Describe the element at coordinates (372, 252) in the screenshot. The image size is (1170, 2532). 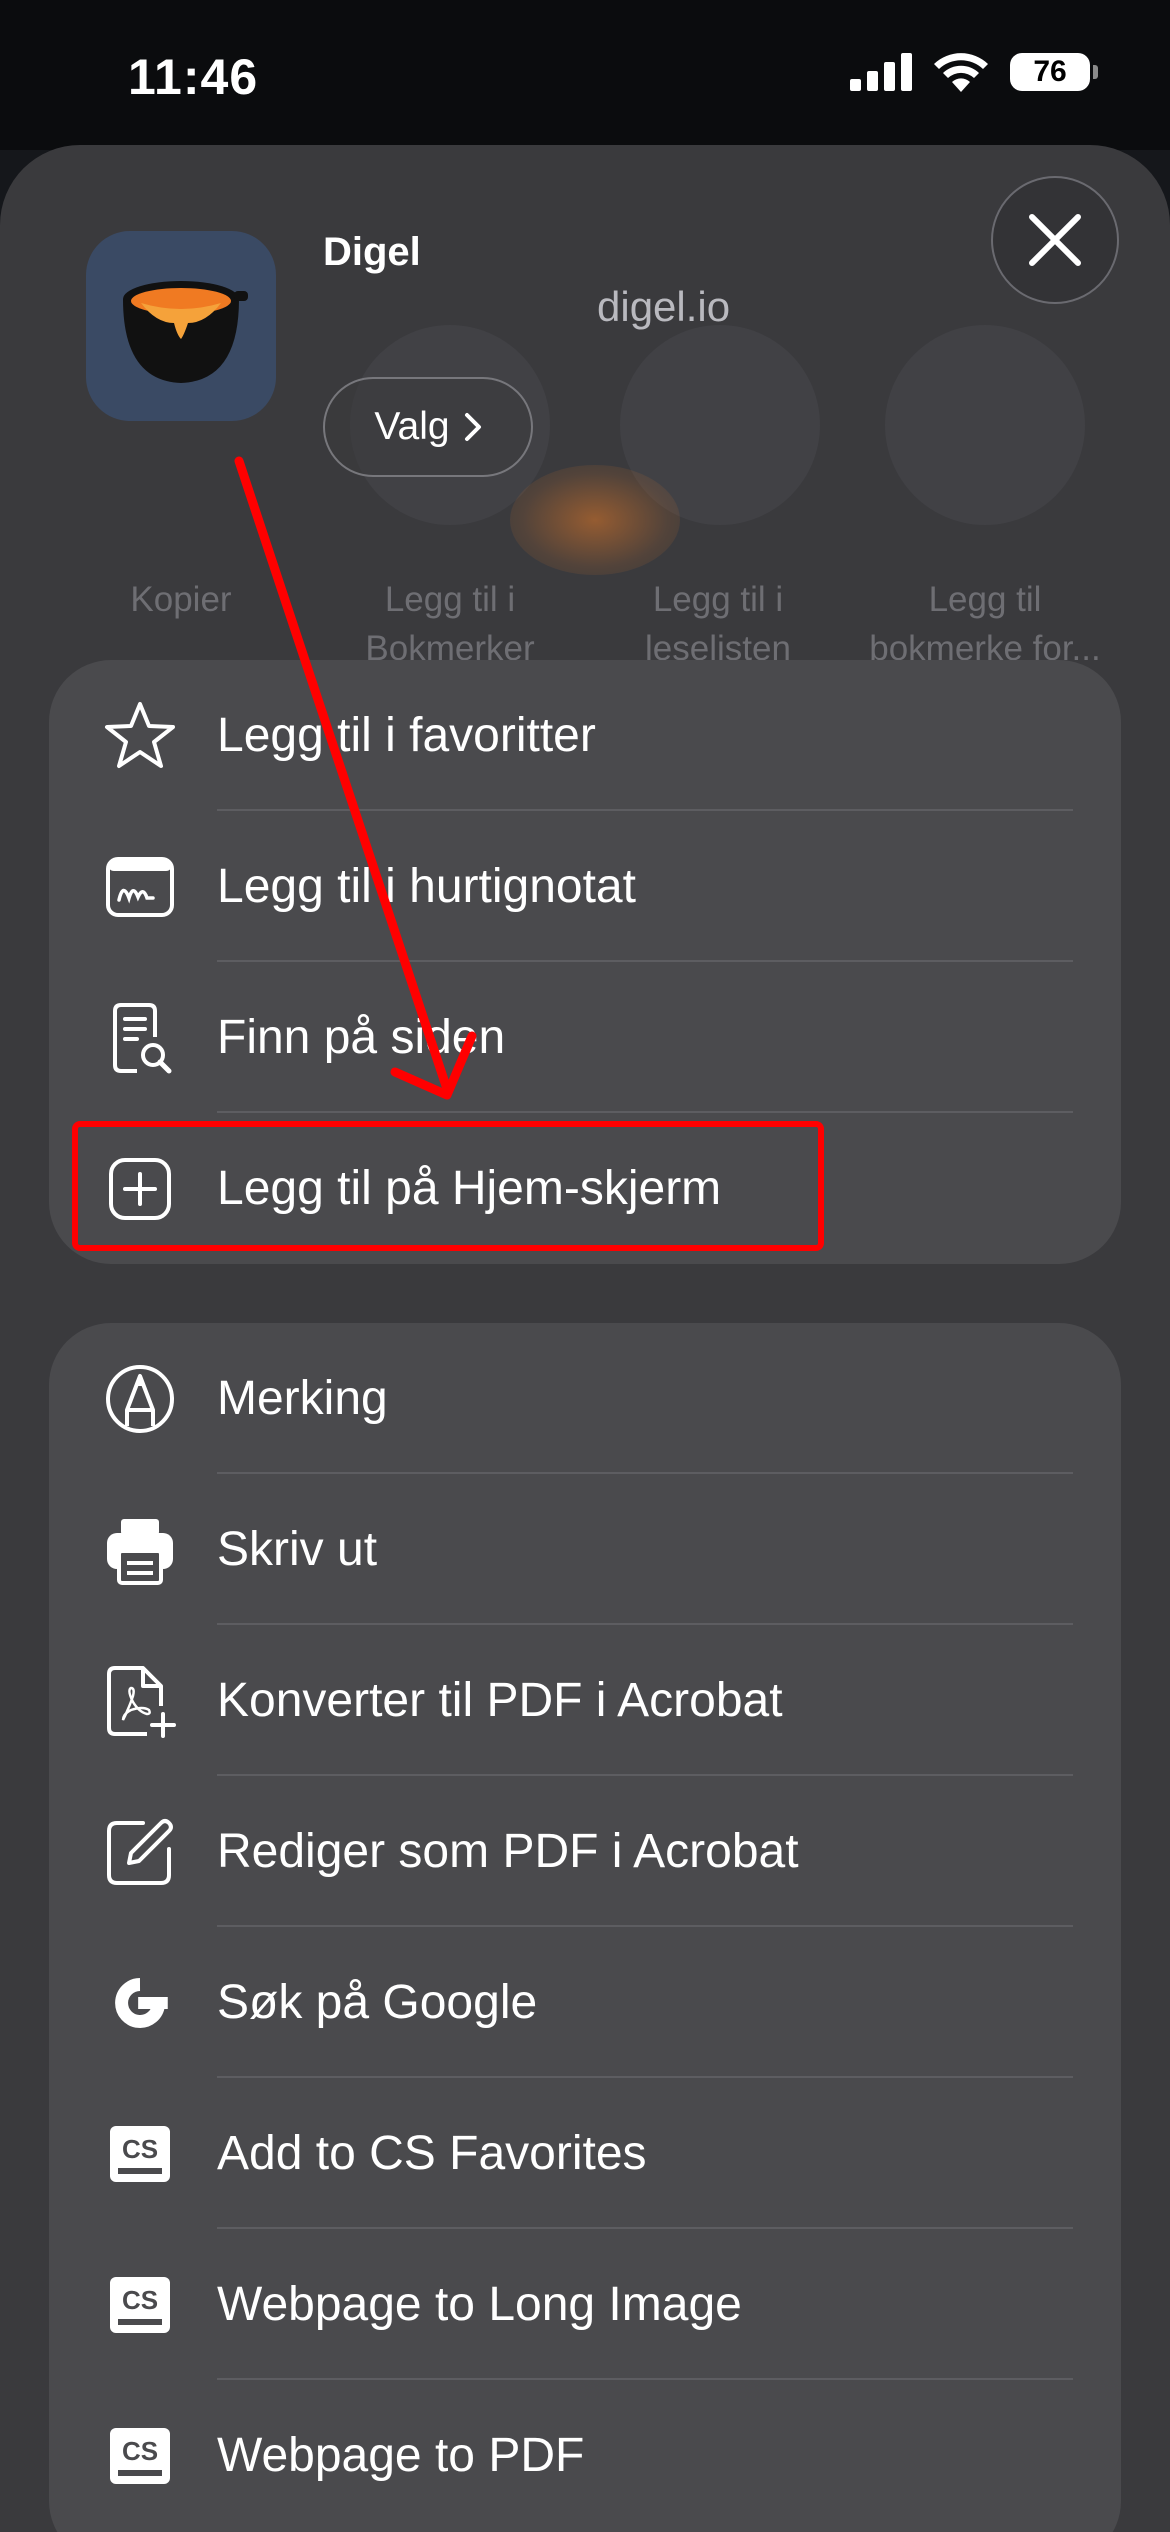
I see `app-name: Digel` at that location.